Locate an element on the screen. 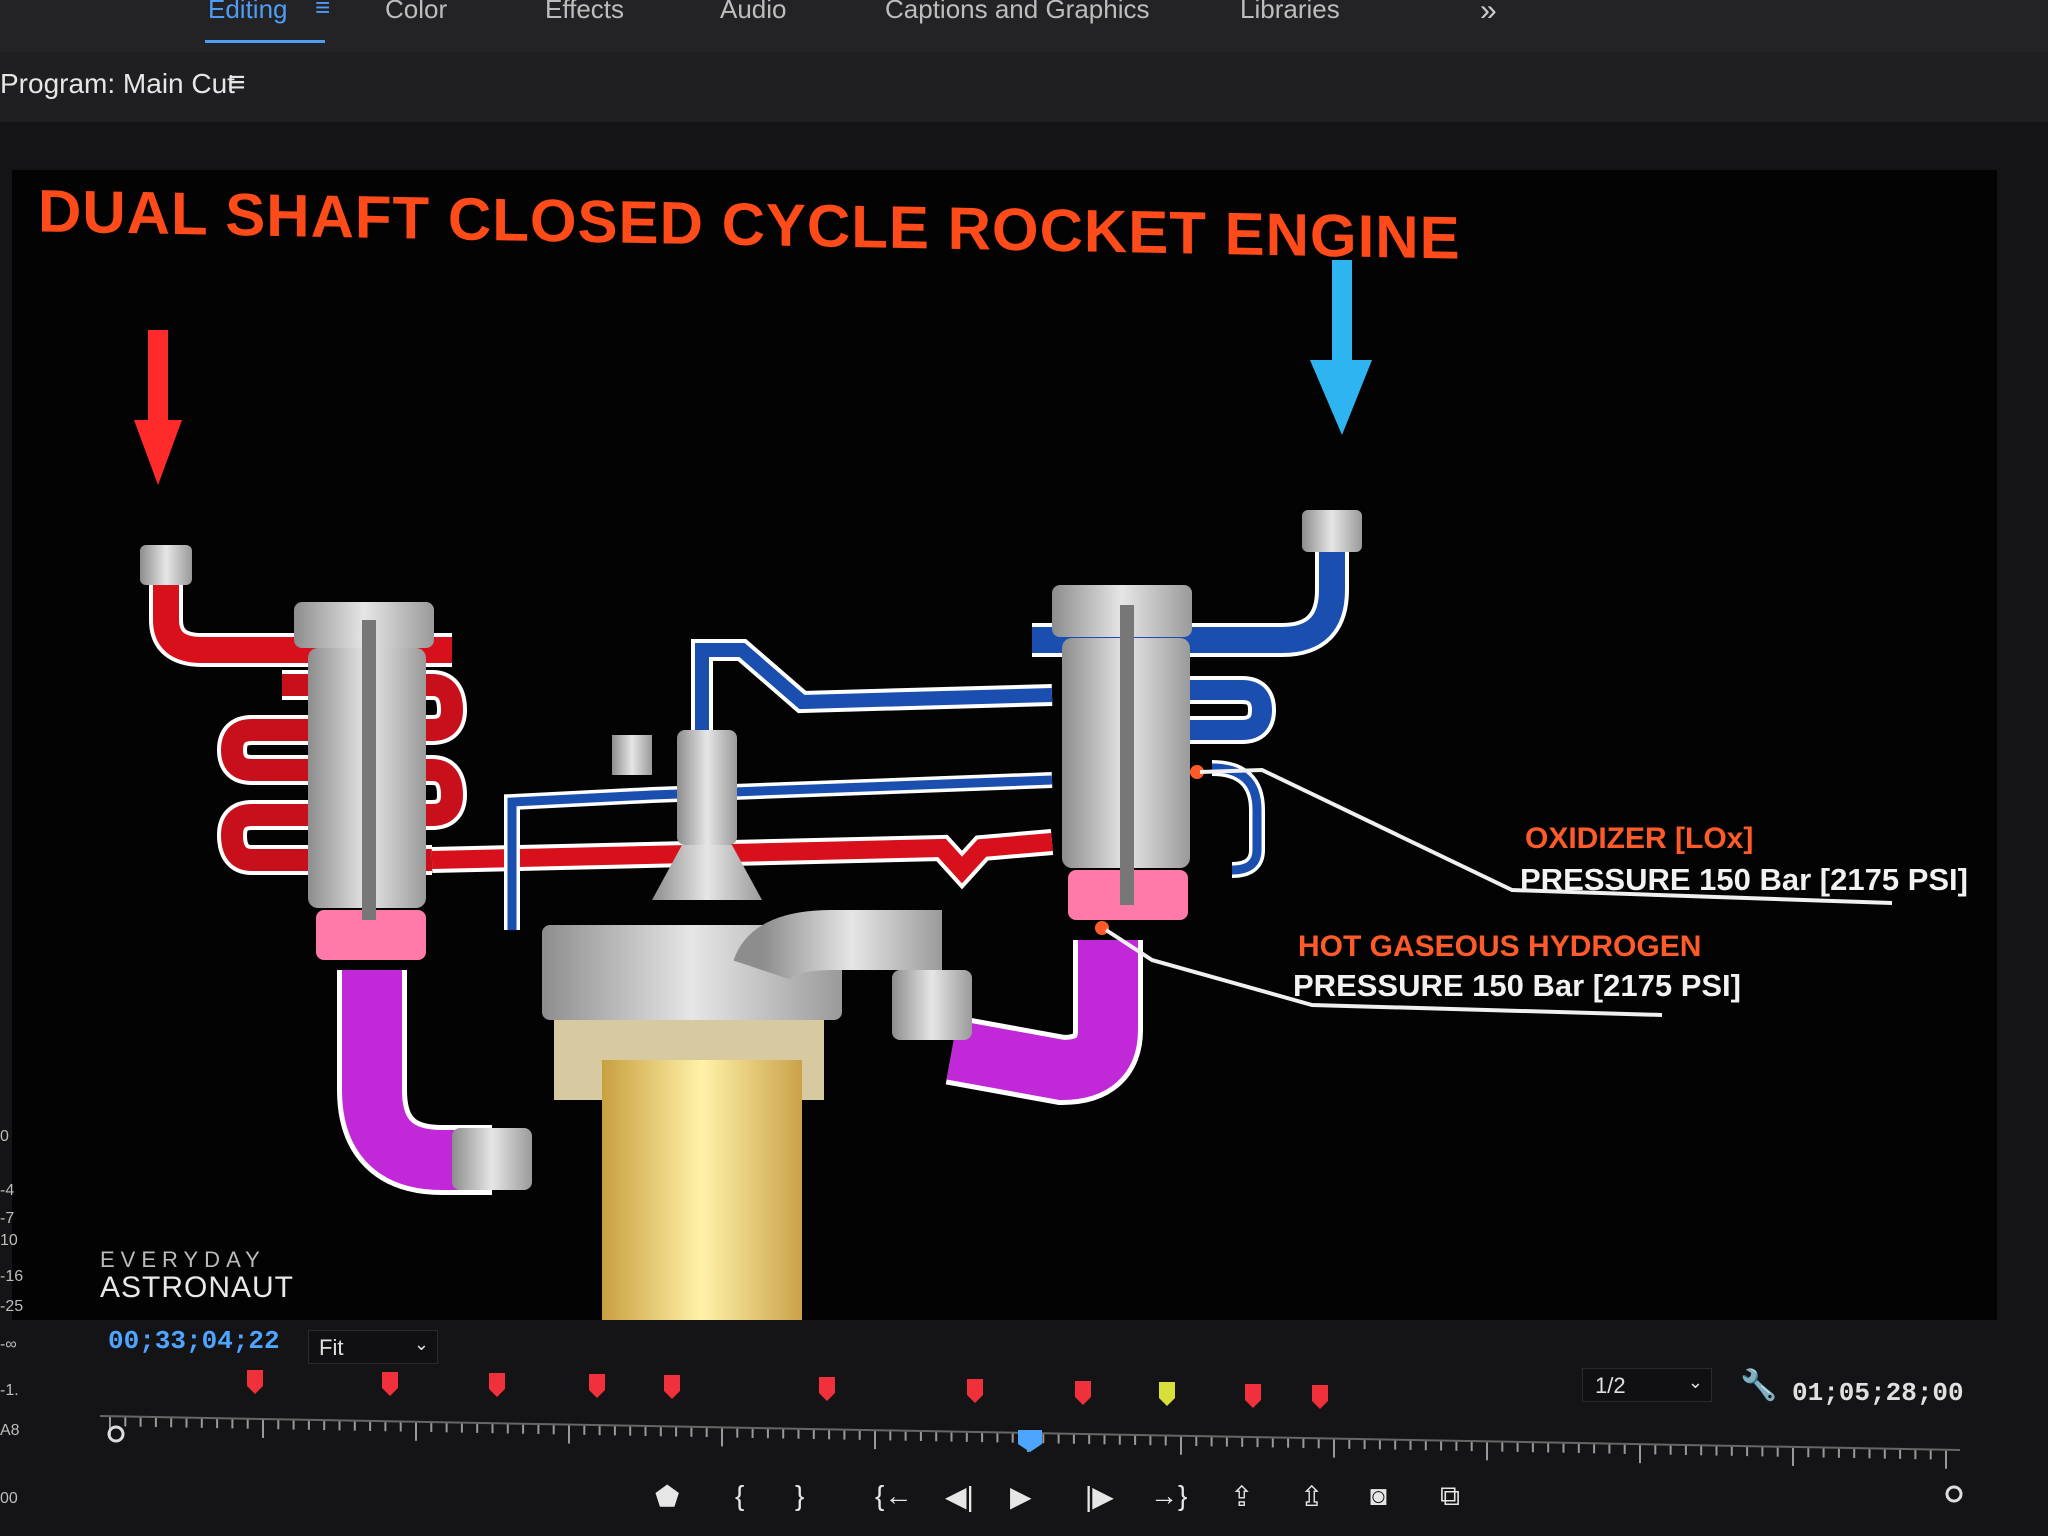 This screenshot has height=1536, width=2048. hydrogen-pressure: PRESSURE 150 Bar [2175 PSI] is located at coordinates (1517, 985).